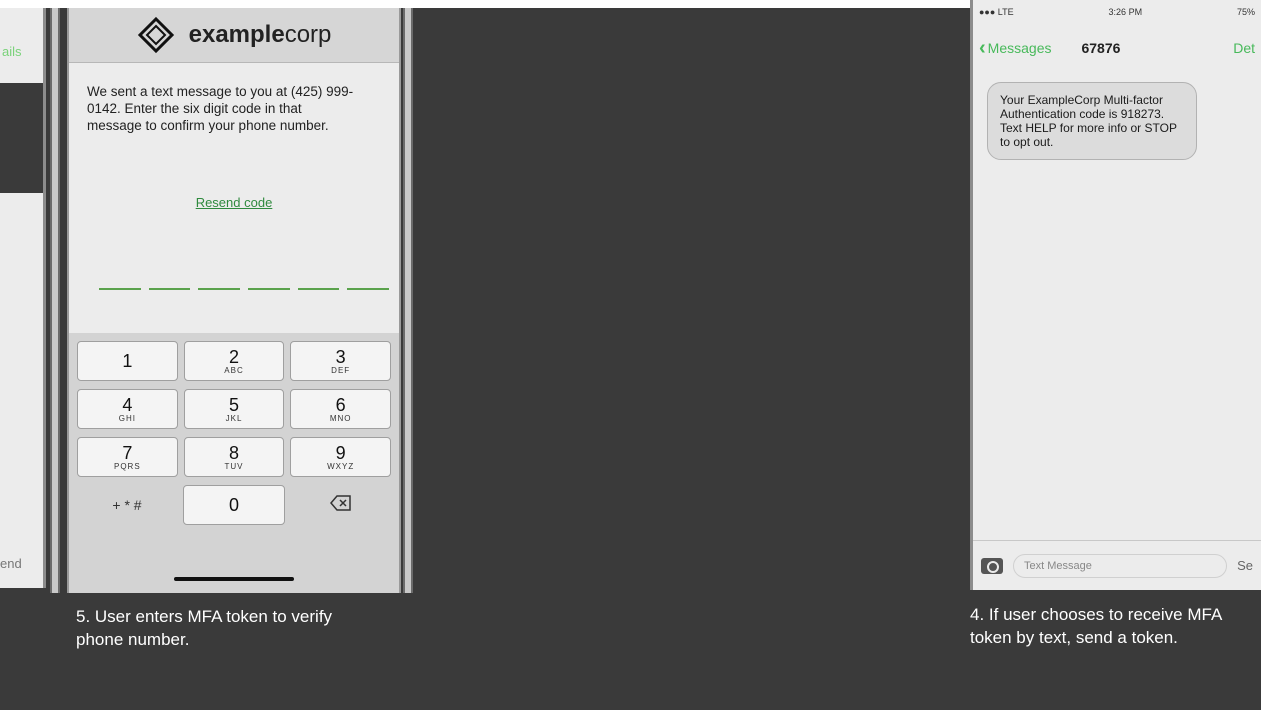 This screenshot has height=710, width=1261. What do you see at coordinates (127, 361) in the screenshot?
I see `key-1: 1` at bounding box center [127, 361].